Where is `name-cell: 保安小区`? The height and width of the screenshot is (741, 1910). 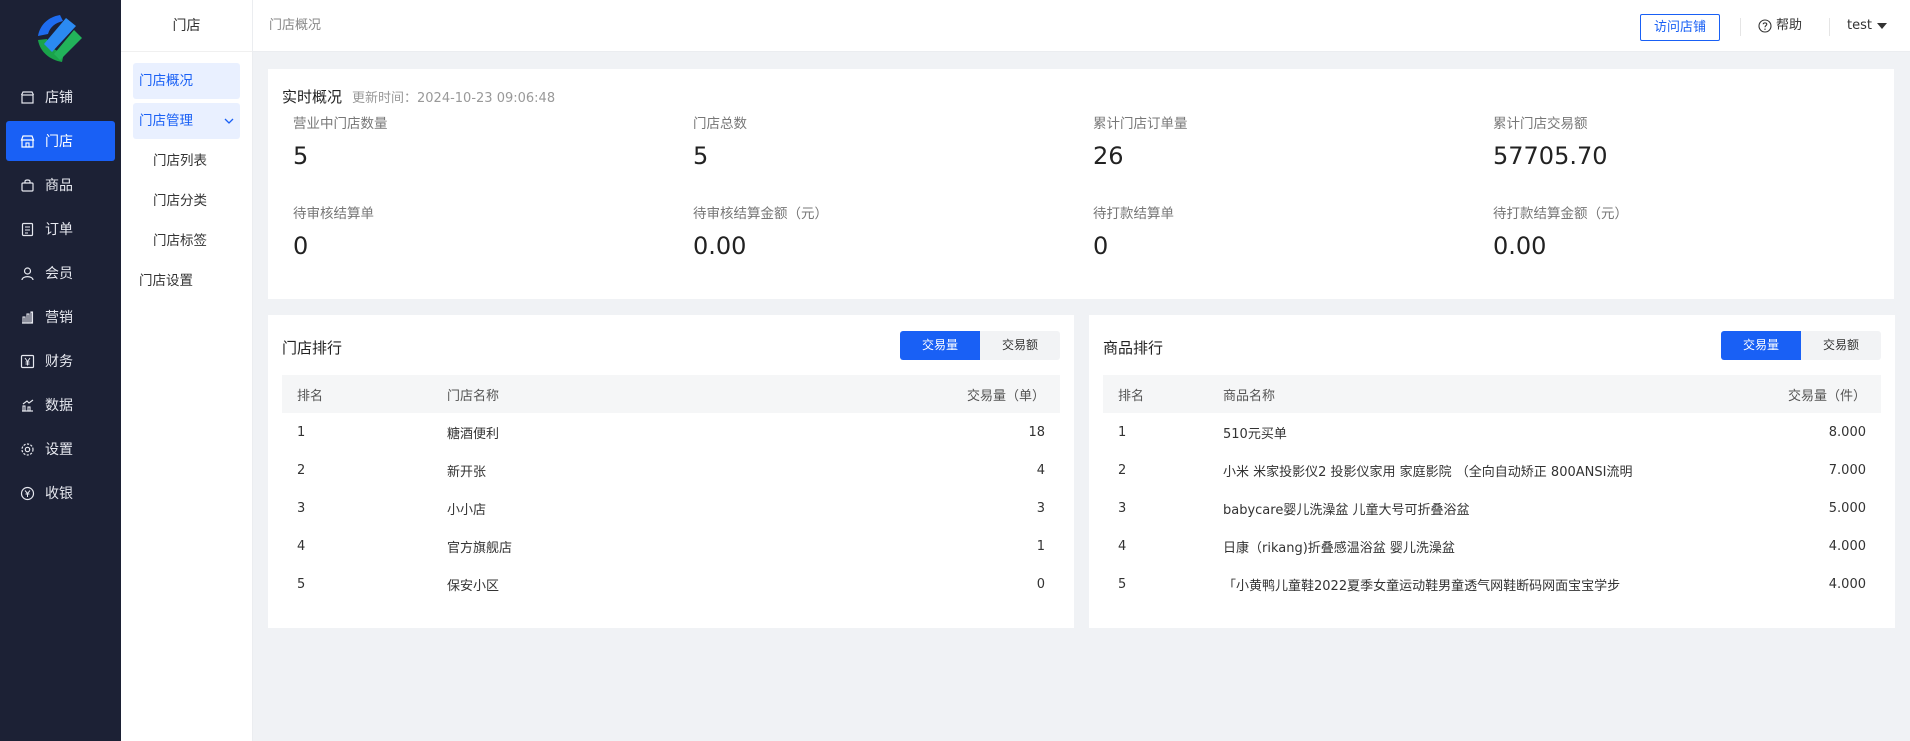
name-cell: 保安小区 is located at coordinates (473, 586).